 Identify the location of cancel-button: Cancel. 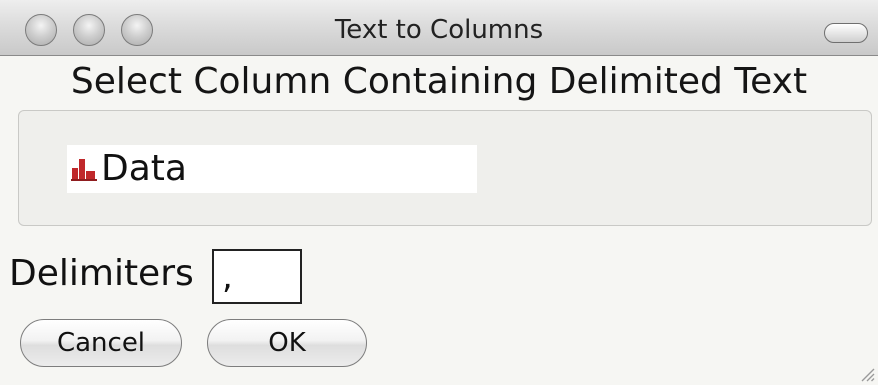
(101, 343).